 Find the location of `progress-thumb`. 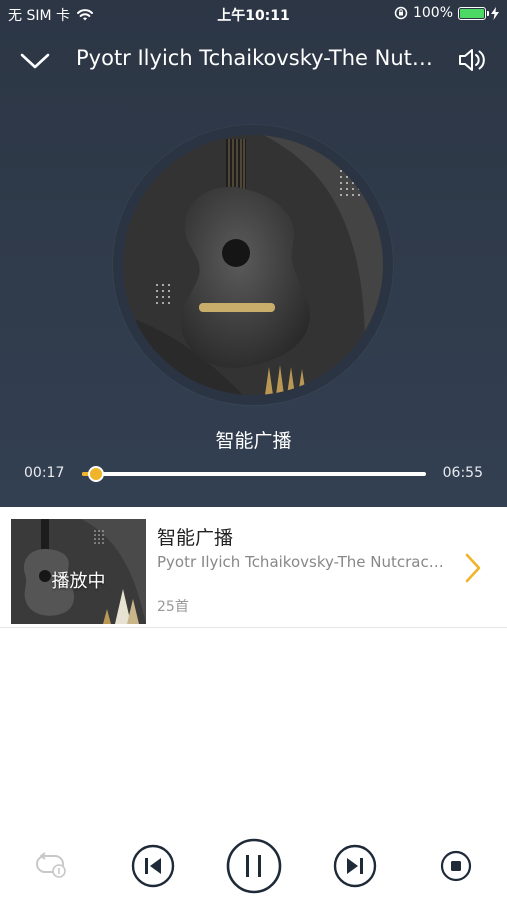

progress-thumb is located at coordinates (95, 474).